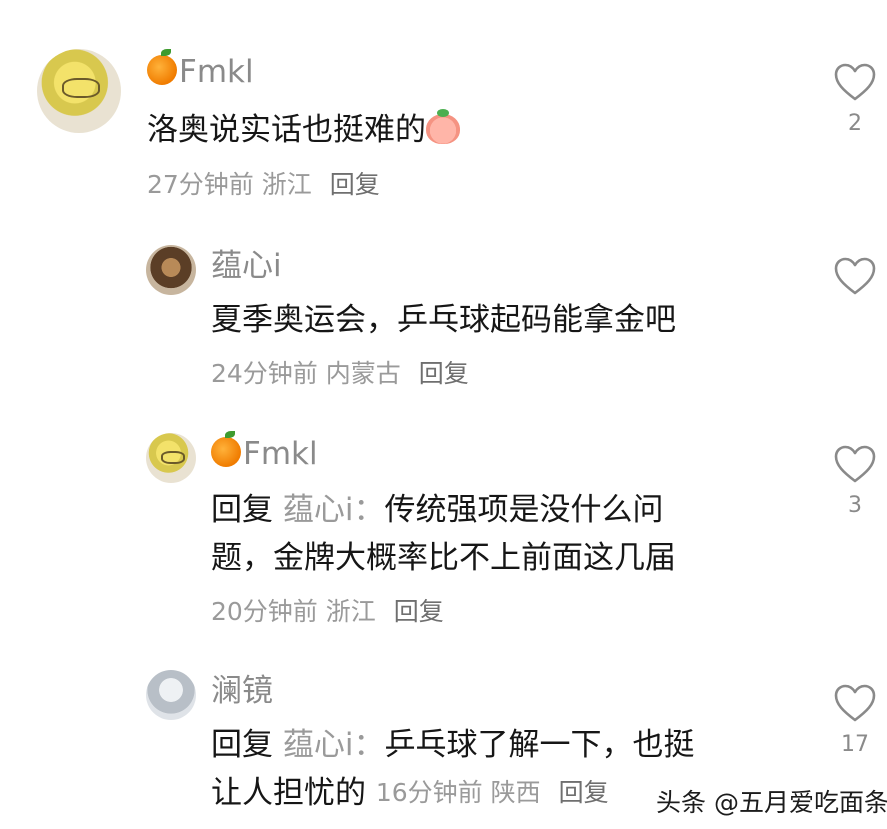 This screenshot has width=887, height=829. Describe the element at coordinates (771, 802) in the screenshot. I see `watermark: 头条 @五月爱吃面条` at that location.